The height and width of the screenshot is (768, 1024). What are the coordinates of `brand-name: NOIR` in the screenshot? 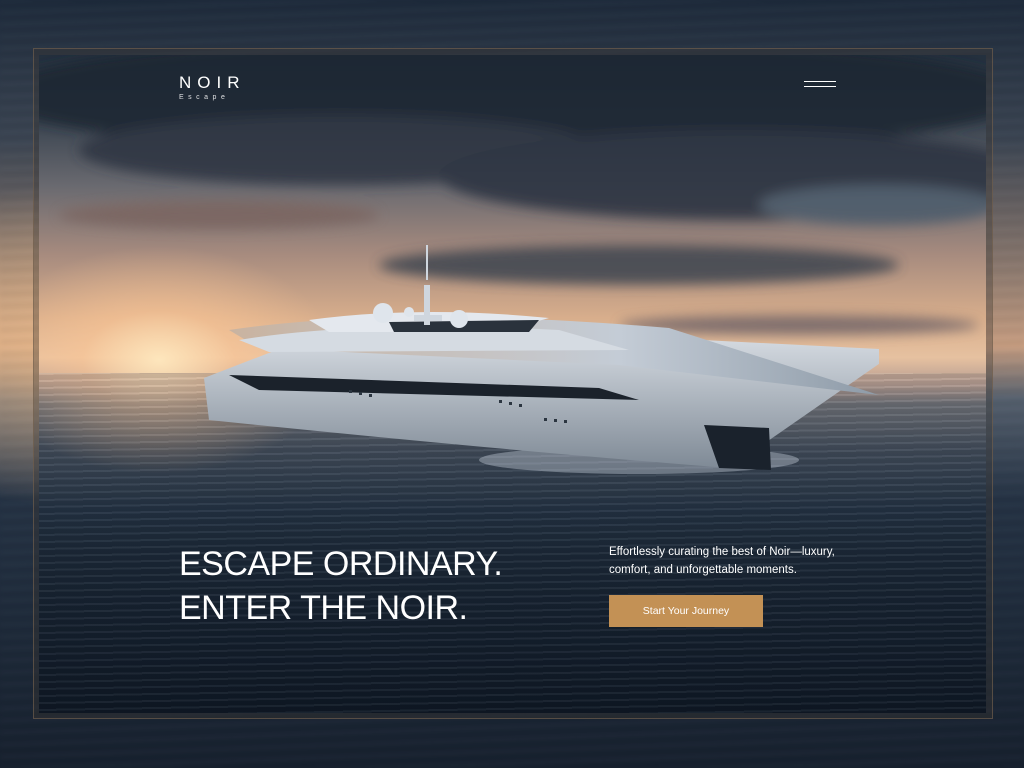 It's located at (212, 82).